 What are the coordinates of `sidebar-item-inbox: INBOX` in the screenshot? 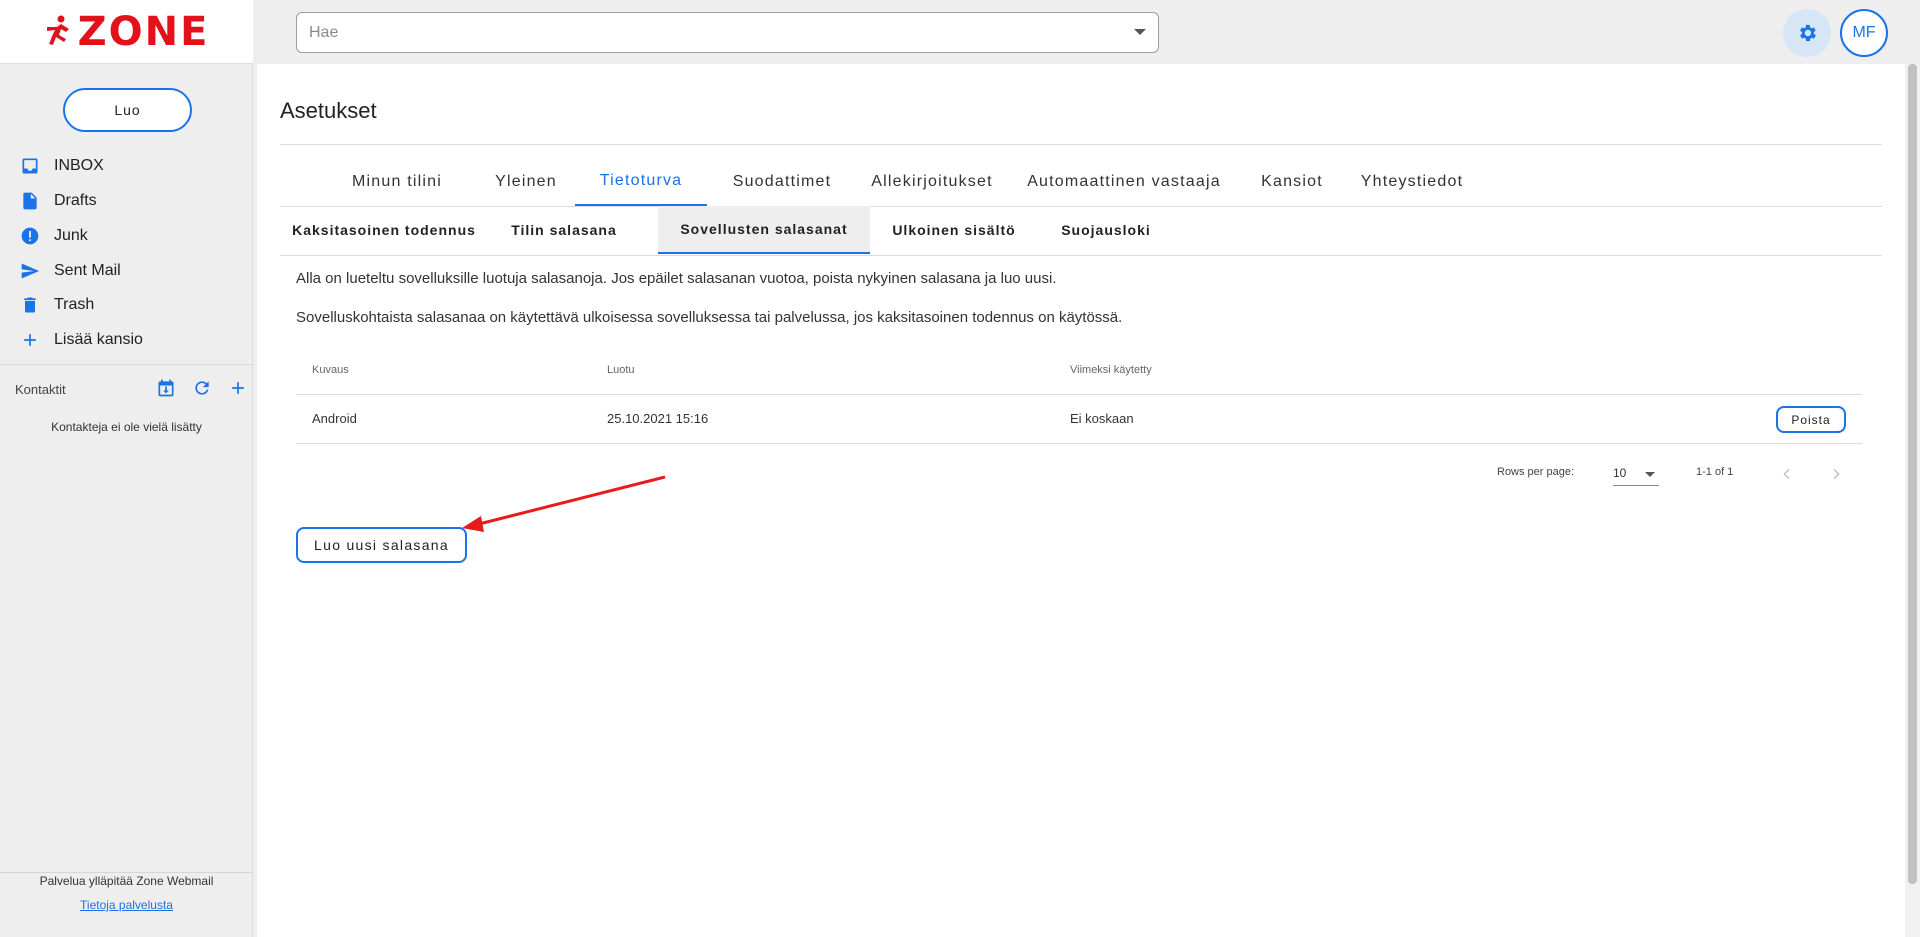 It's located at (62, 166).